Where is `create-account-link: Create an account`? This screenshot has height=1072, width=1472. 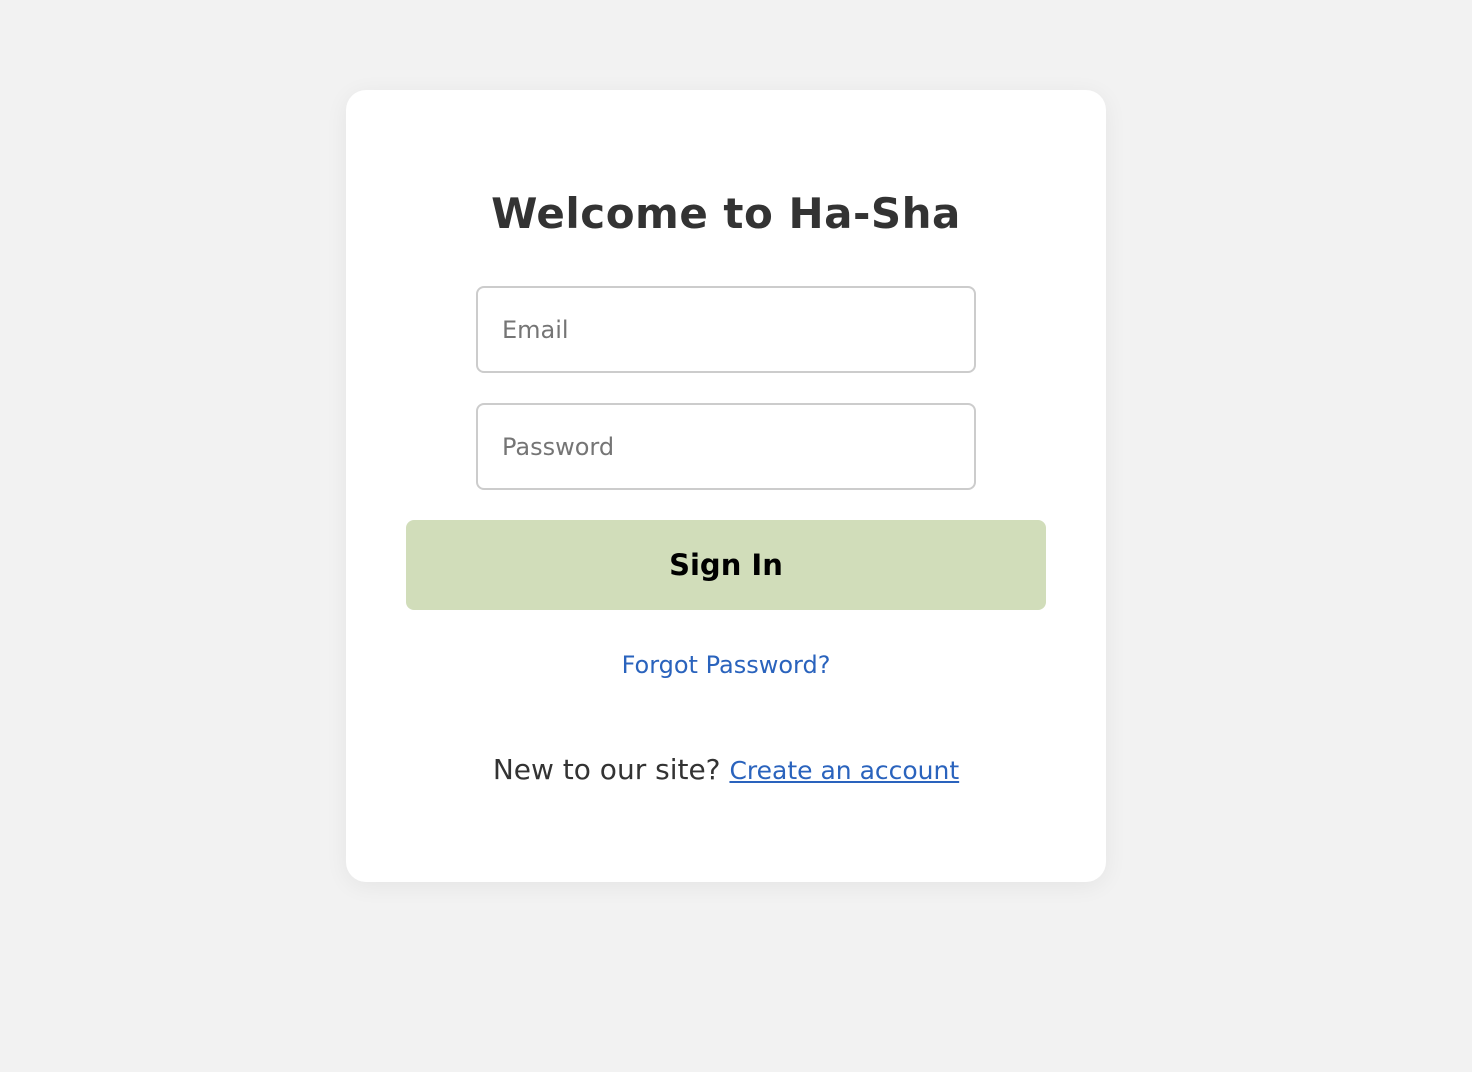 create-account-link: Create an account is located at coordinates (844, 770).